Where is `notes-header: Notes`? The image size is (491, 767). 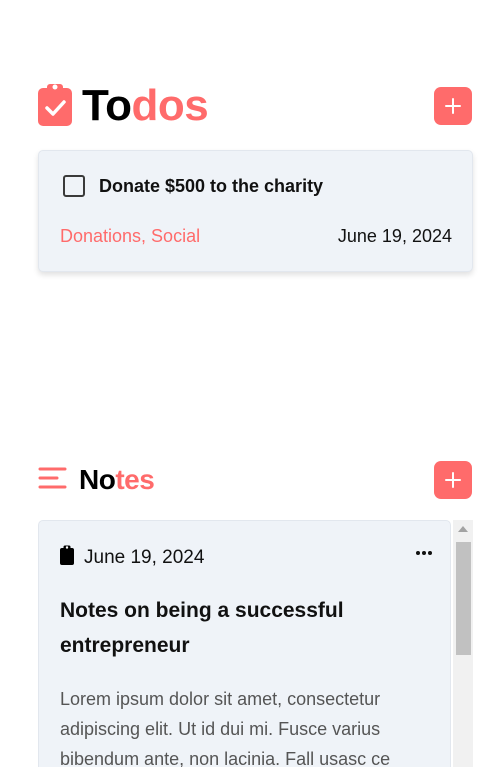
notes-header: Notes is located at coordinates (255, 480).